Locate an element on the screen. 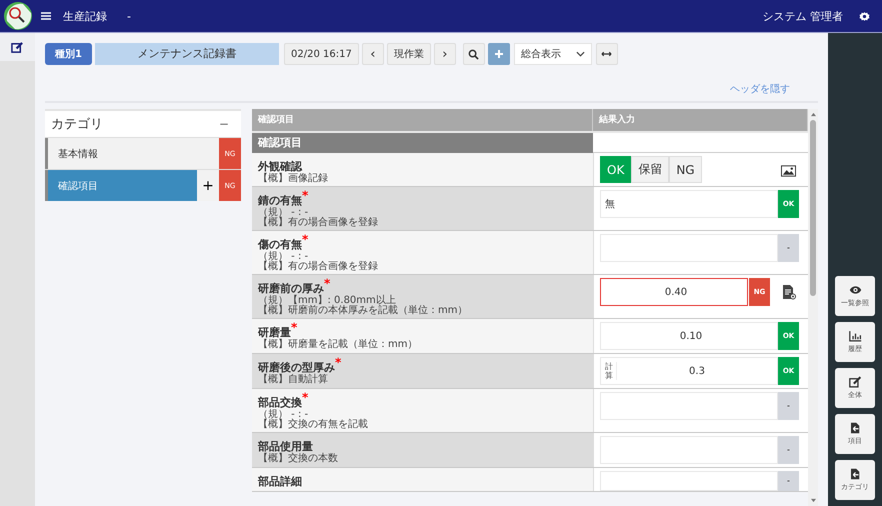 The image size is (882, 506). bar-chart-icon is located at coordinates (855, 336).